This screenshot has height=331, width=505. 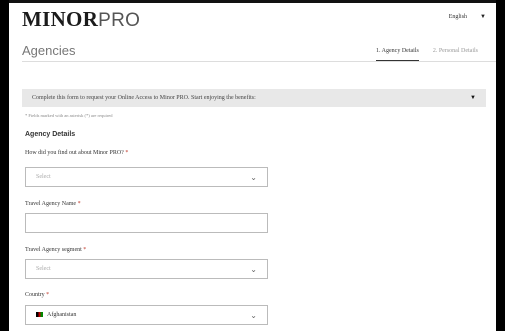 I want to click on segment-select: Select ⌄, so click(x=146, y=269).